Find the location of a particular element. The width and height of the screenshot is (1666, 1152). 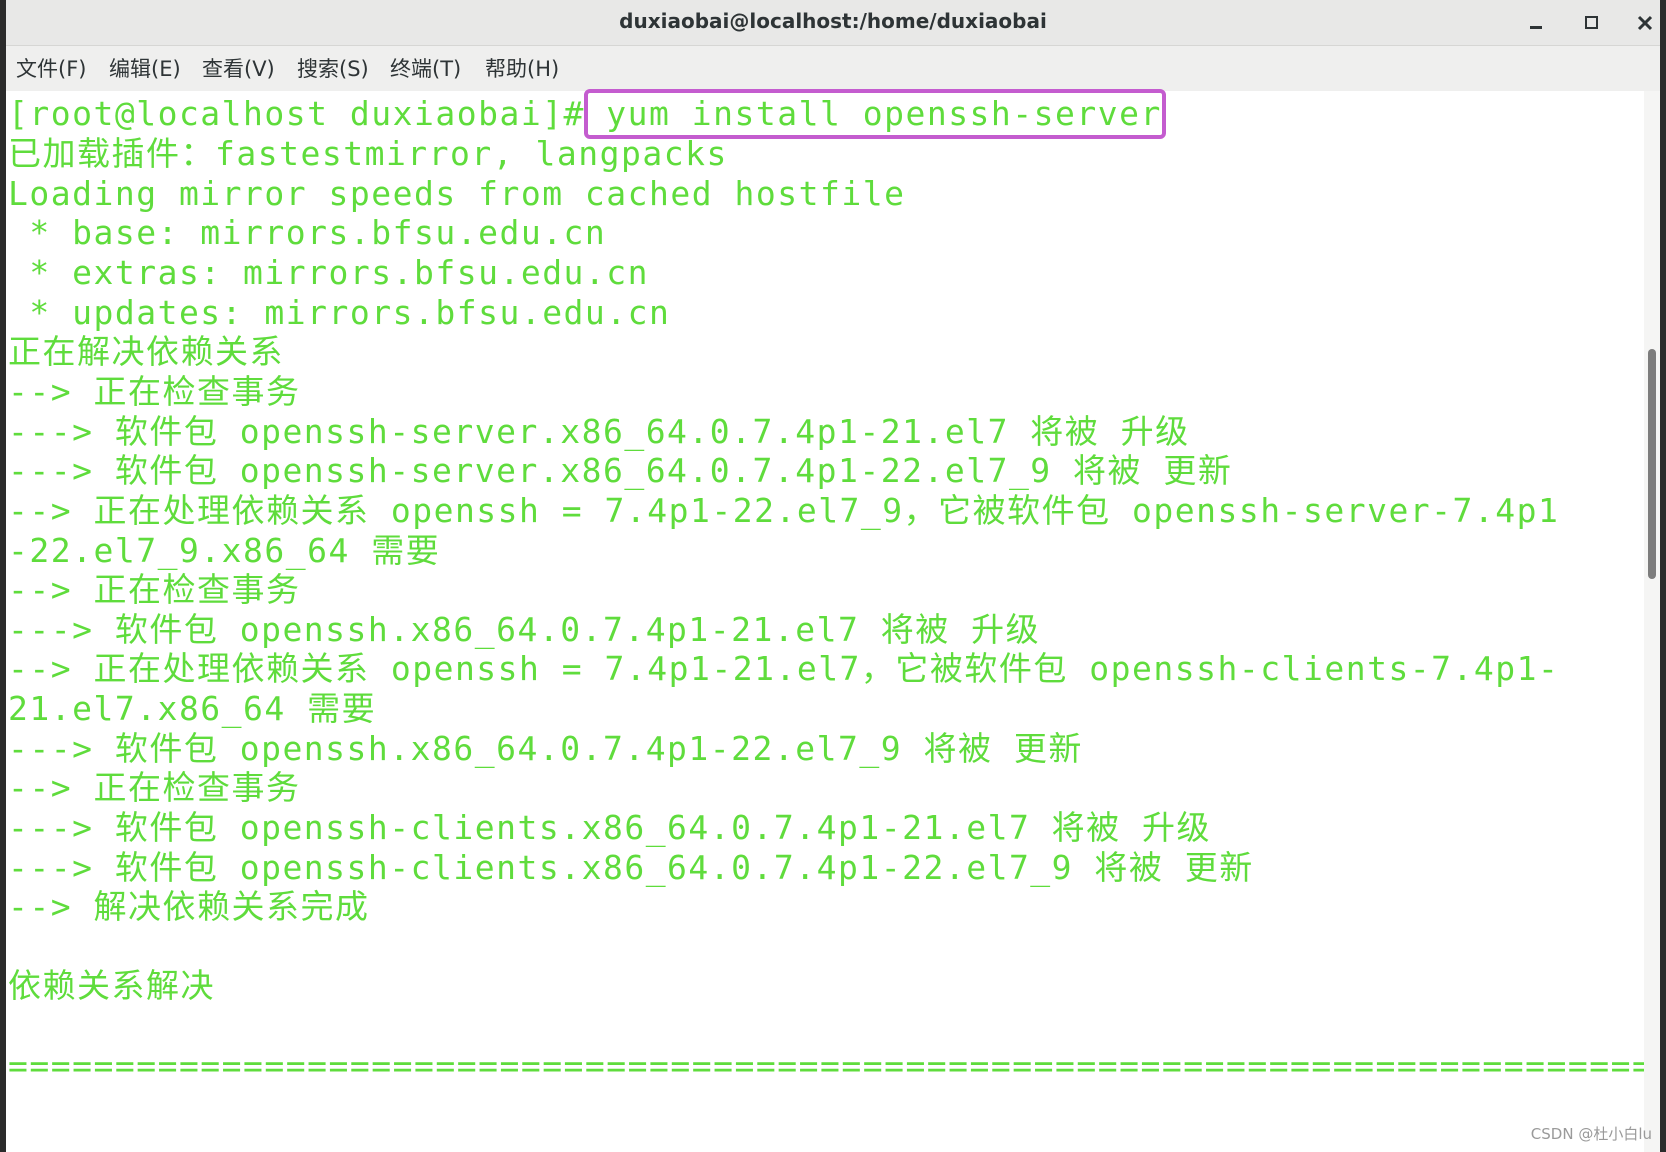

menu-help: 帮助(H) is located at coordinates (522, 69).